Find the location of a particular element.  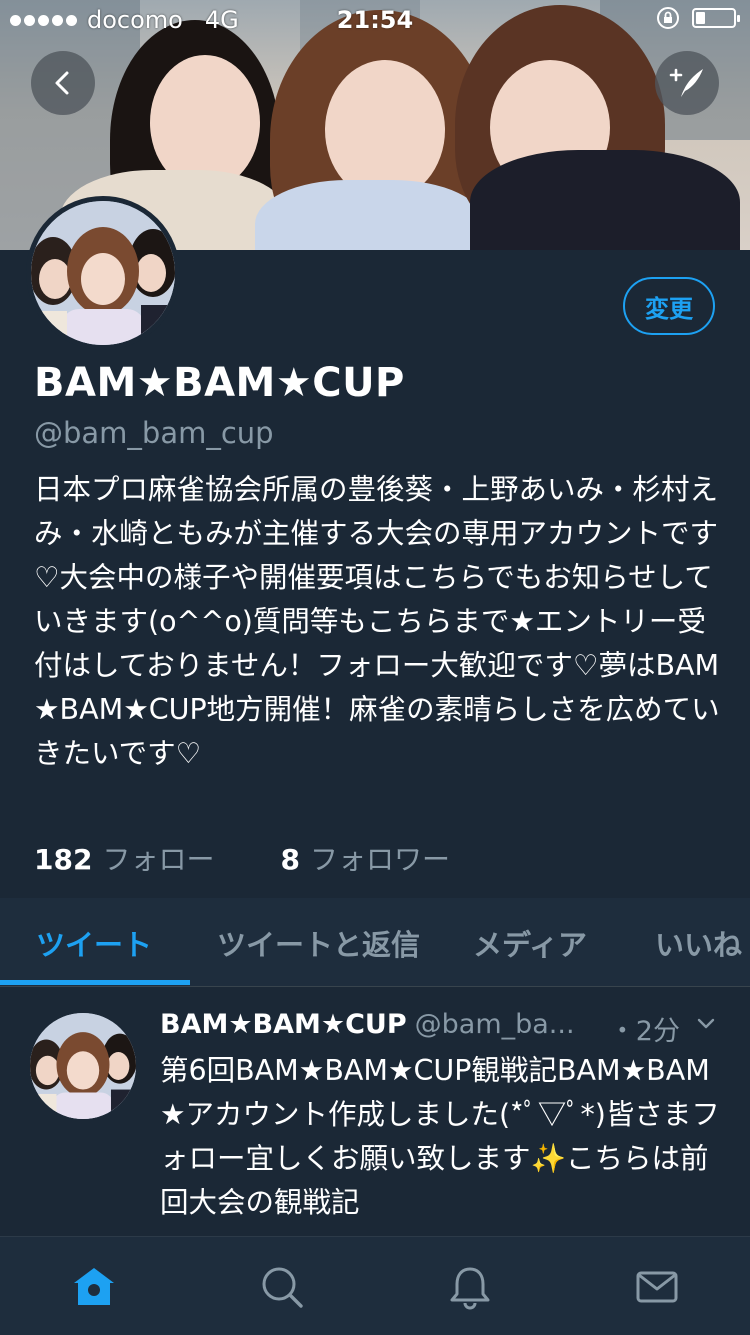

profile-avatar is located at coordinates (103, 273).